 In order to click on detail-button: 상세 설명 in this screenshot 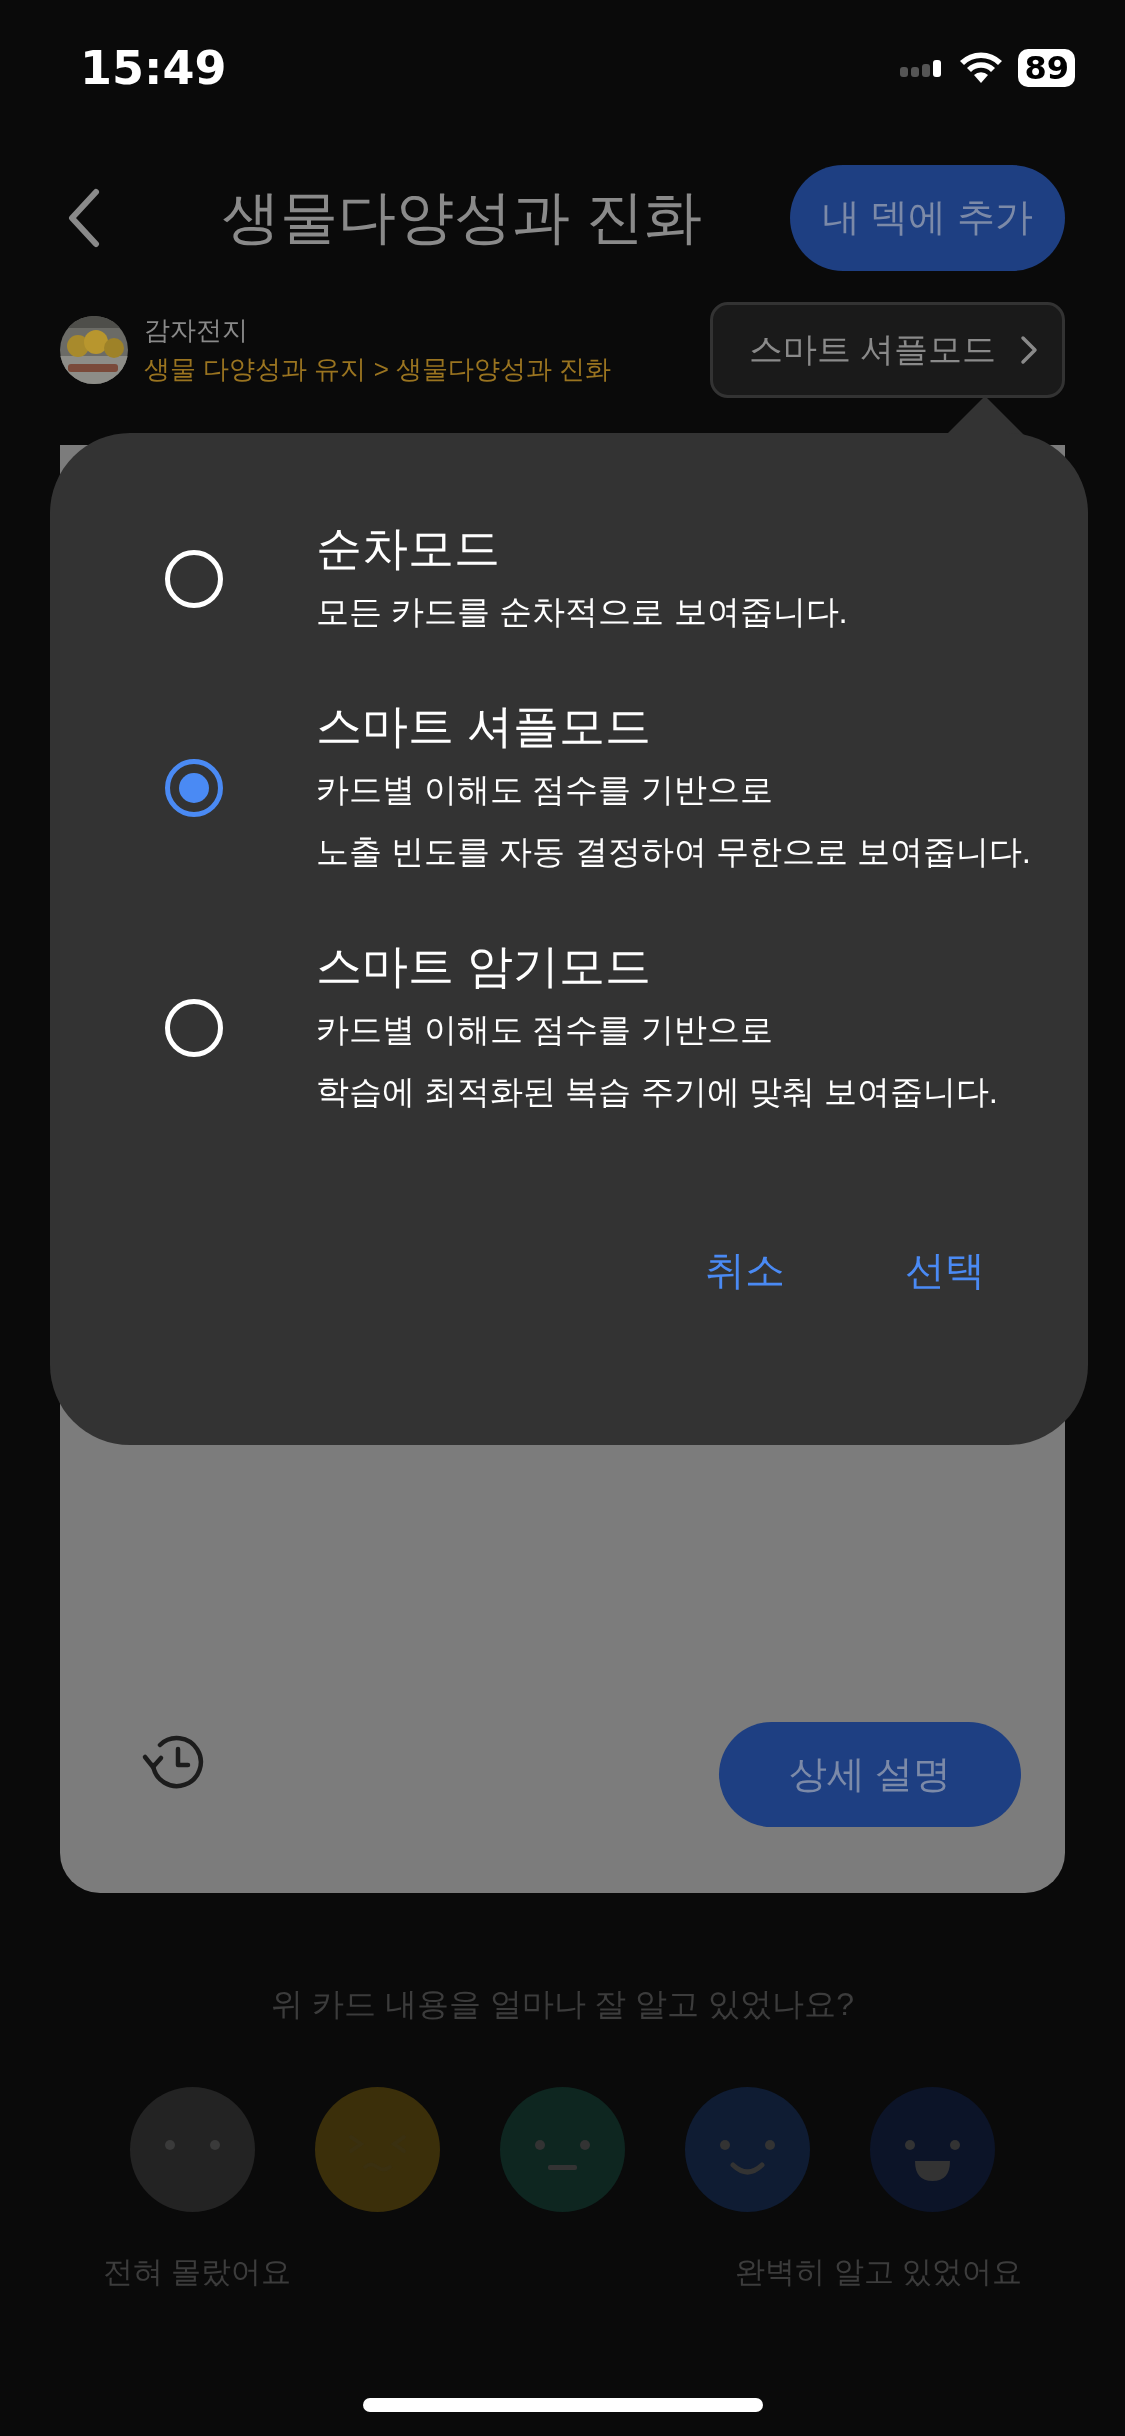, I will do `click(870, 1774)`.